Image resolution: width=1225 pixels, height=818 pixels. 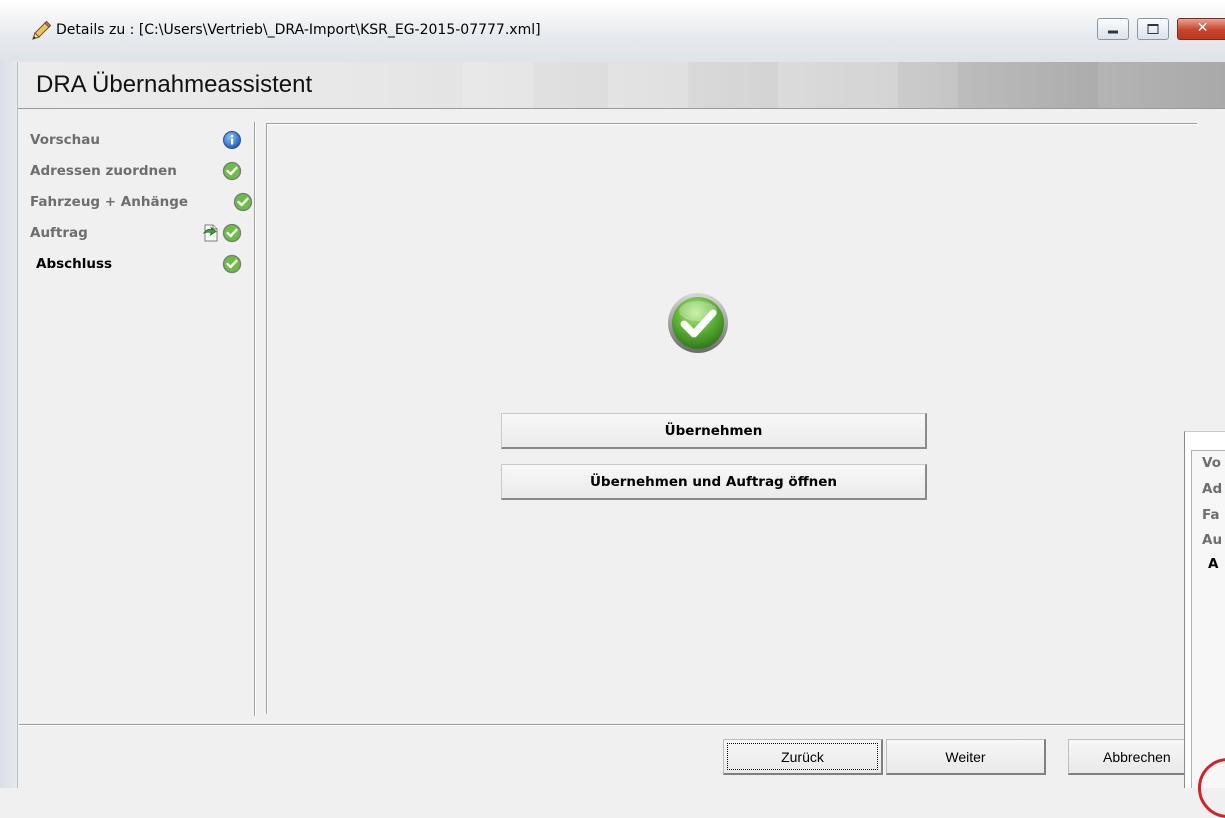 I want to click on wizard-title: DRA Übernahmeassistent, so click(x=174, y=84).